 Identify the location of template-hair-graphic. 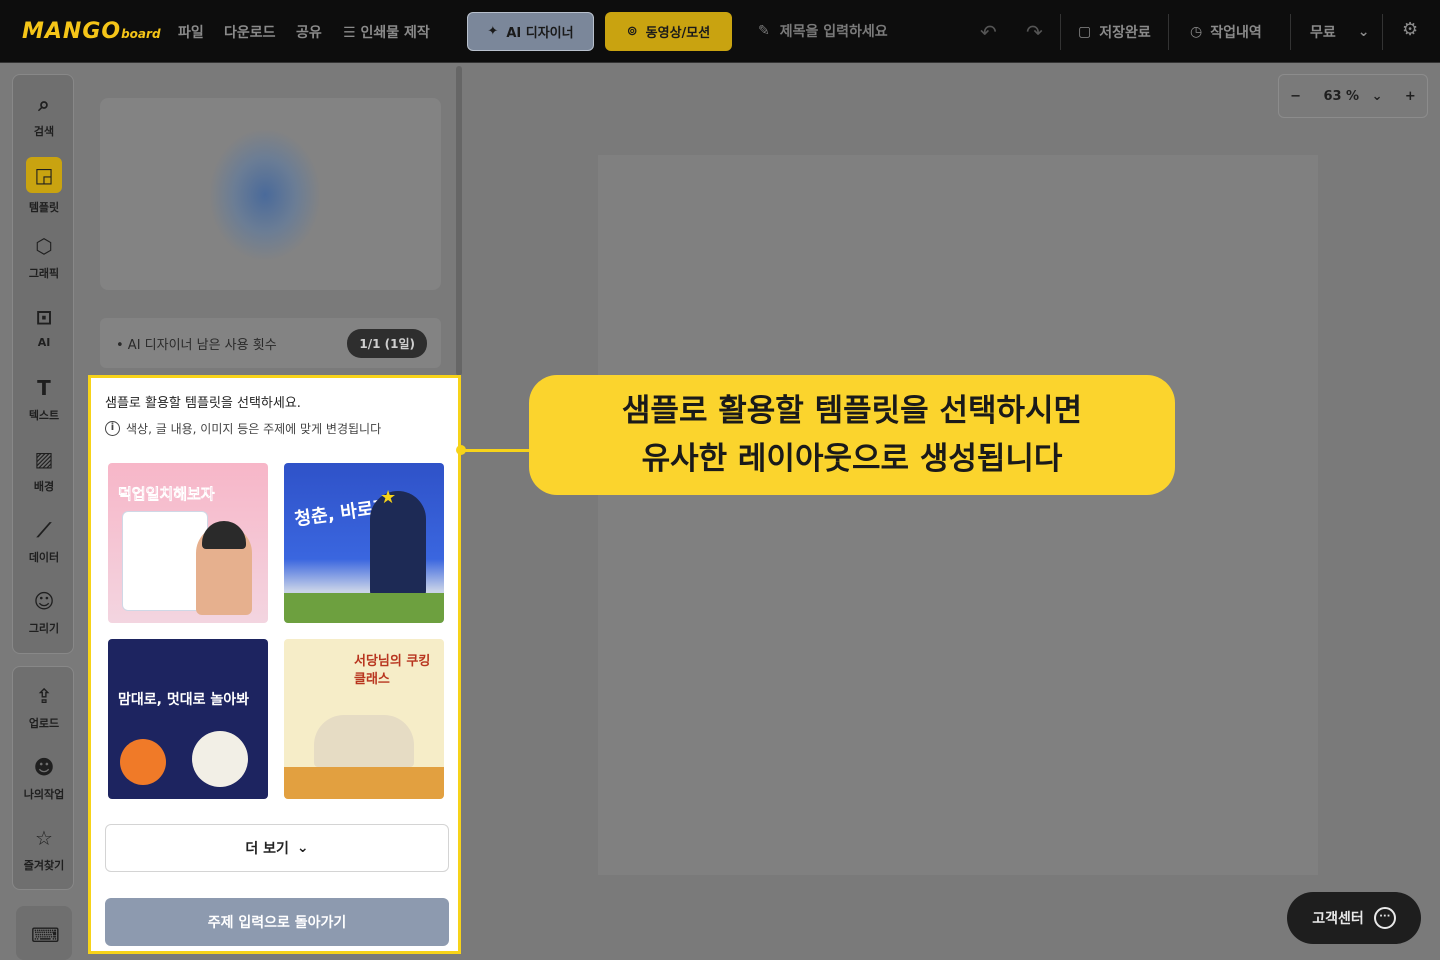
(224, 535).